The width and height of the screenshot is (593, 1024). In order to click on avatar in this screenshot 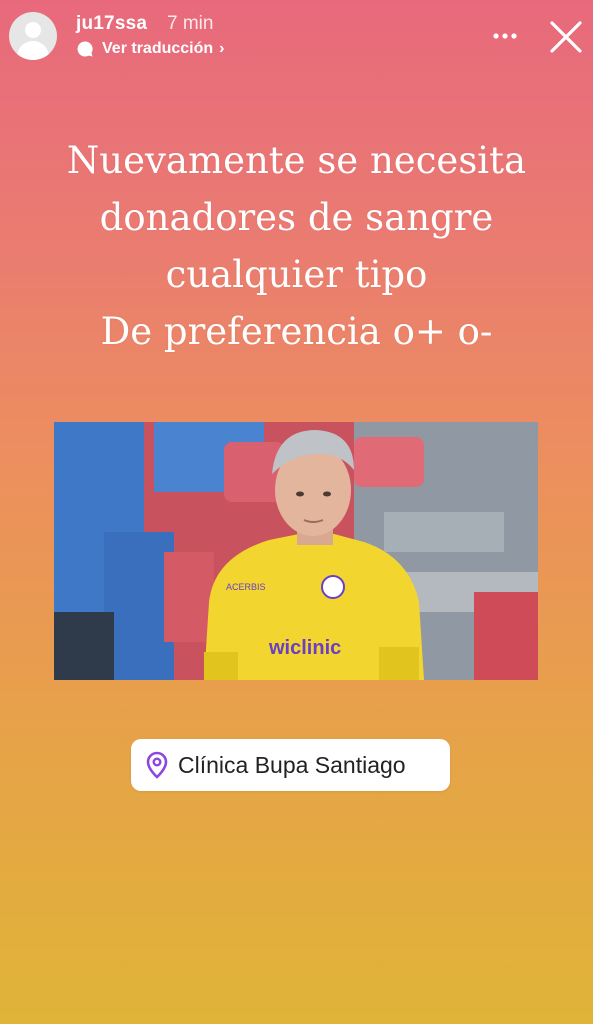, I will do `click(33, 36)`.